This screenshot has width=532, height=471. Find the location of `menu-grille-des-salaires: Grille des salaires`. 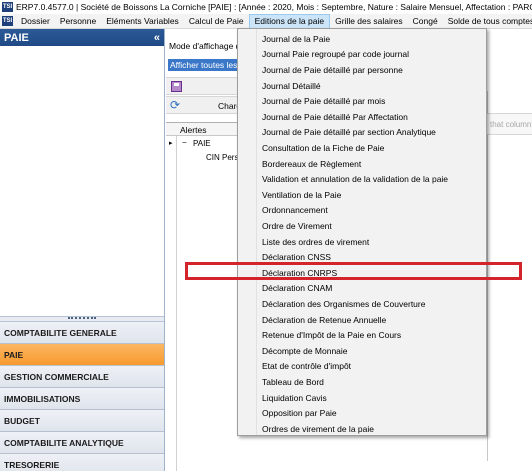

menu-grille-des-salaires: Grille des salaires is located at coordinates (369, 21).